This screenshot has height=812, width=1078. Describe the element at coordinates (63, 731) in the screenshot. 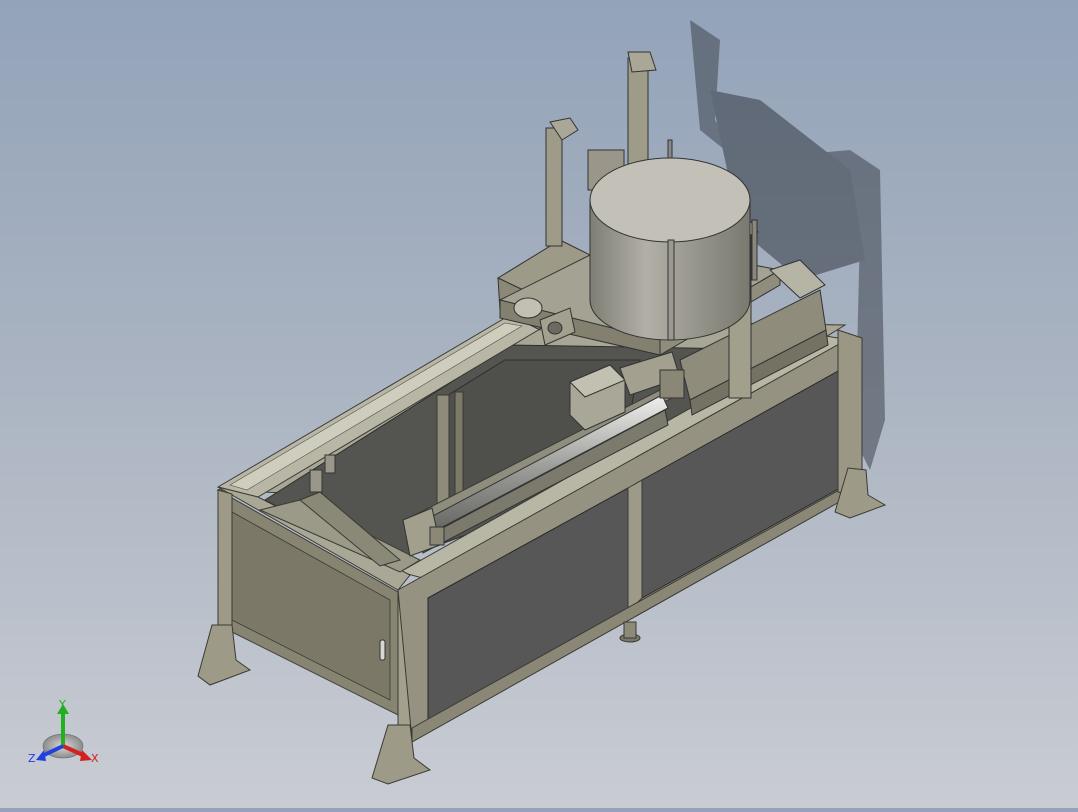

I see `coordinate-triad: Y X Z` at that location.